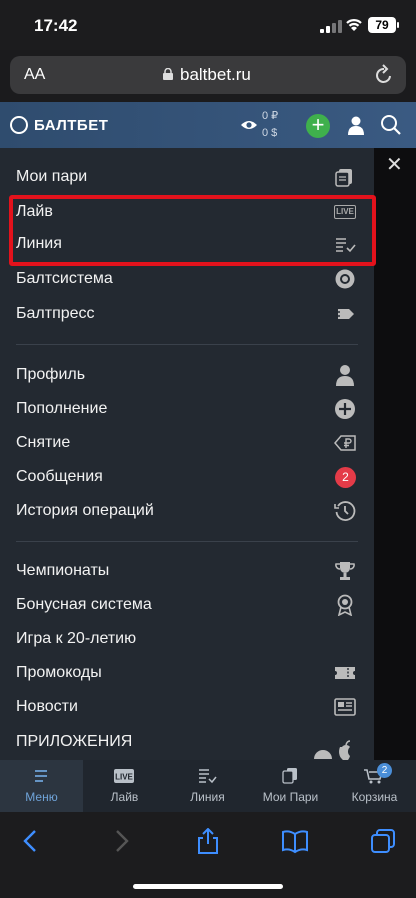 The height and width of the screenshot is (898, 416). Describe the element at coordinates (187, 410) in the screenshot. I see `menu-item-deposit: Пополнение` at that location.